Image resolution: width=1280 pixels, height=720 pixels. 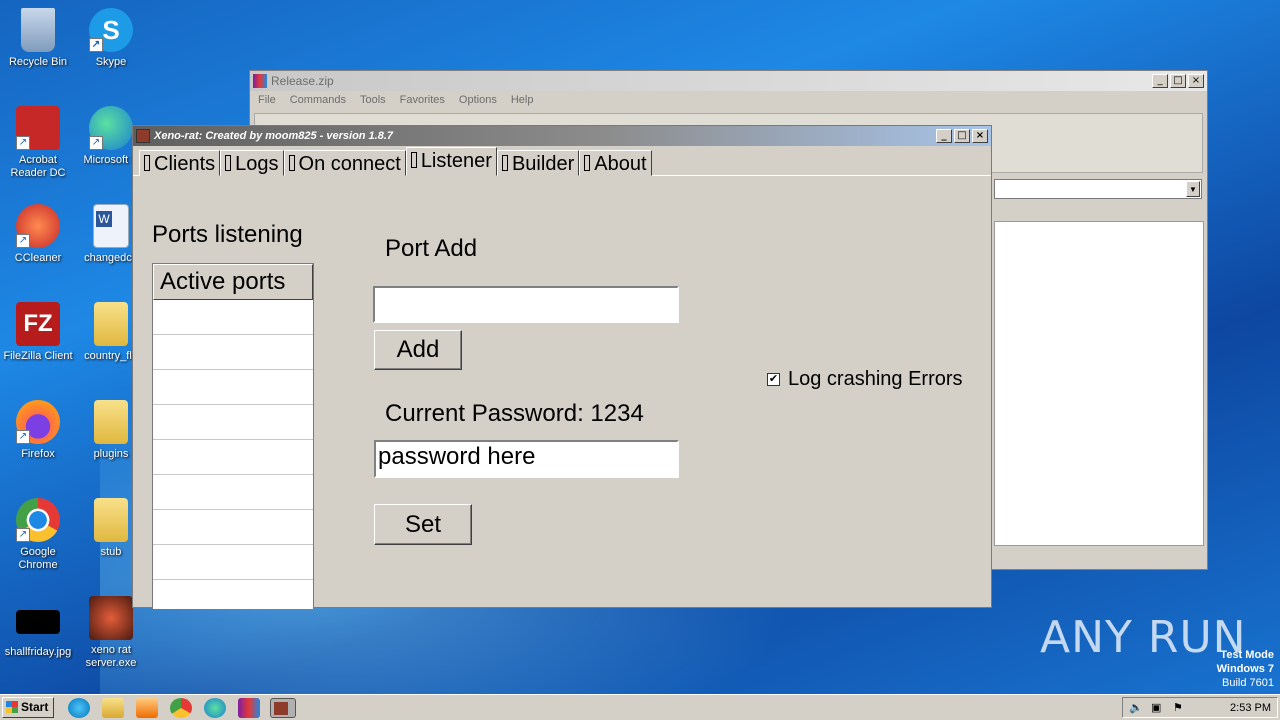 I want to click on edge-icon: ↗, so click(x=111, y=128).